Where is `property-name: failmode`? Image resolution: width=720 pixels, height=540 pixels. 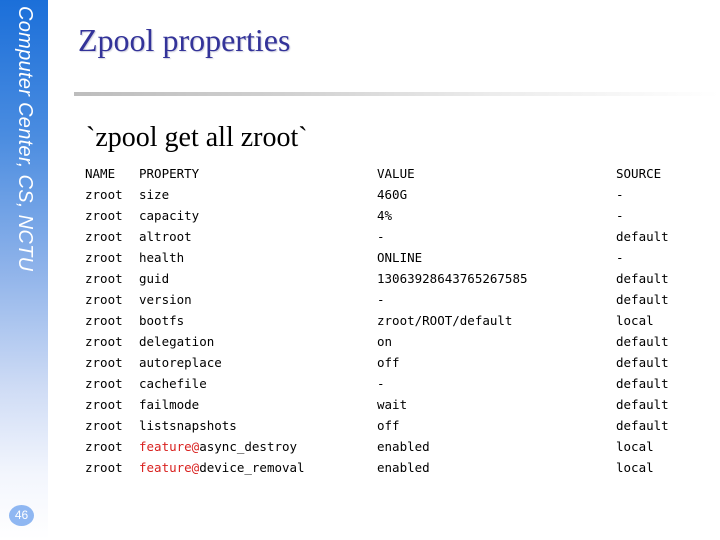 property-name: failmode is located at coordinates (169, 404).